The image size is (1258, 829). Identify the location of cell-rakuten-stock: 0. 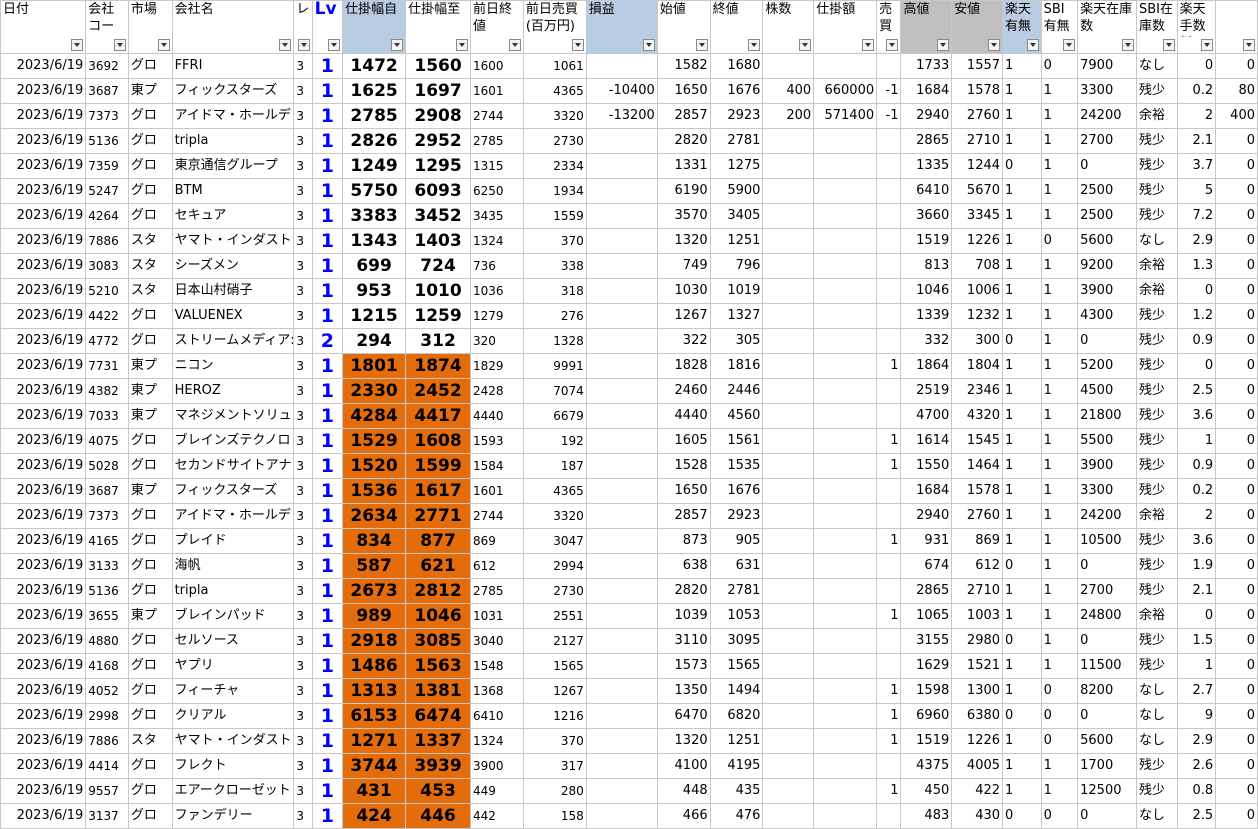
(1107, 816).